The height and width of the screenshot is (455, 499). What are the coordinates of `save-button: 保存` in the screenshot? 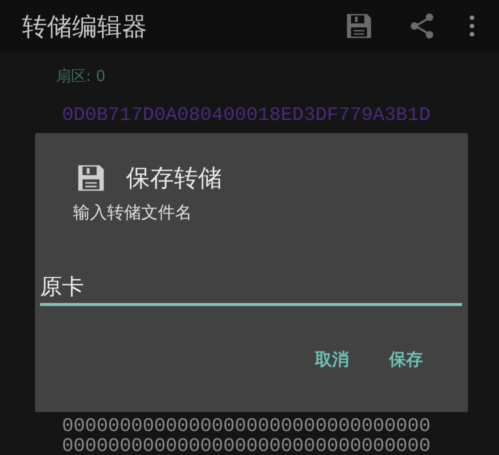 It's located at (406, 359).